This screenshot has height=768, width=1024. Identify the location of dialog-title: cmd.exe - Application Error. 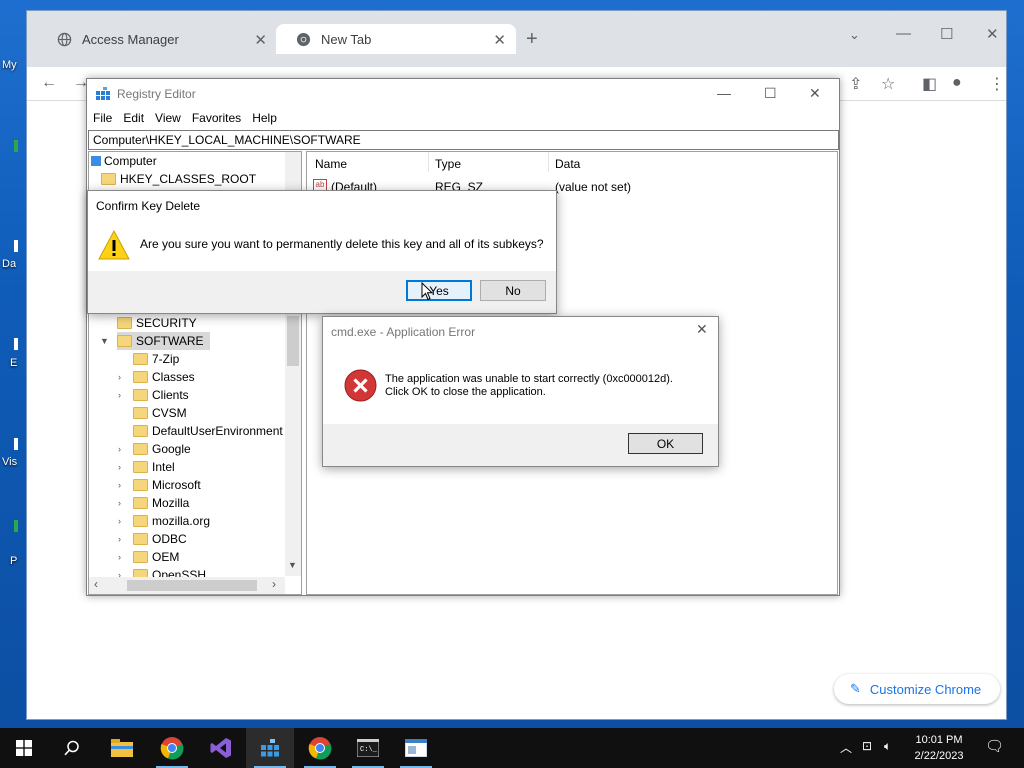
(403, 332).